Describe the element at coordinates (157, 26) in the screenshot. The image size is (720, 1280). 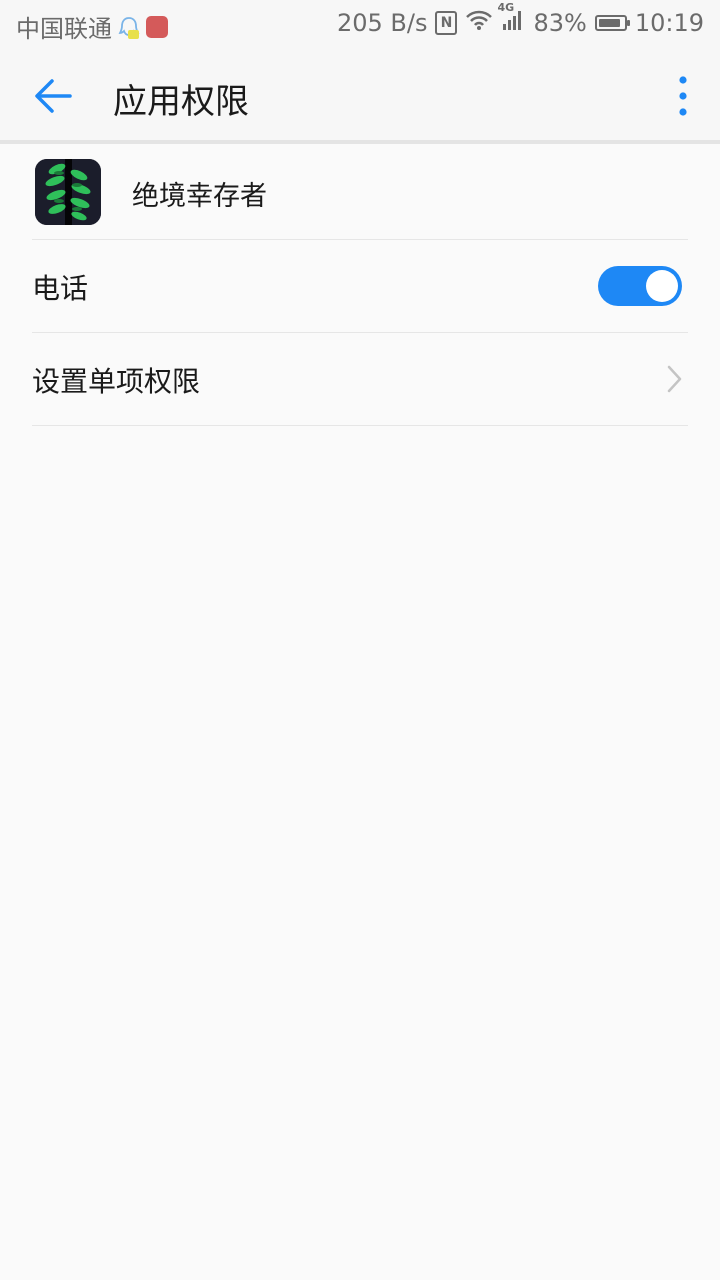
I see `app-notification-icon` at that location.